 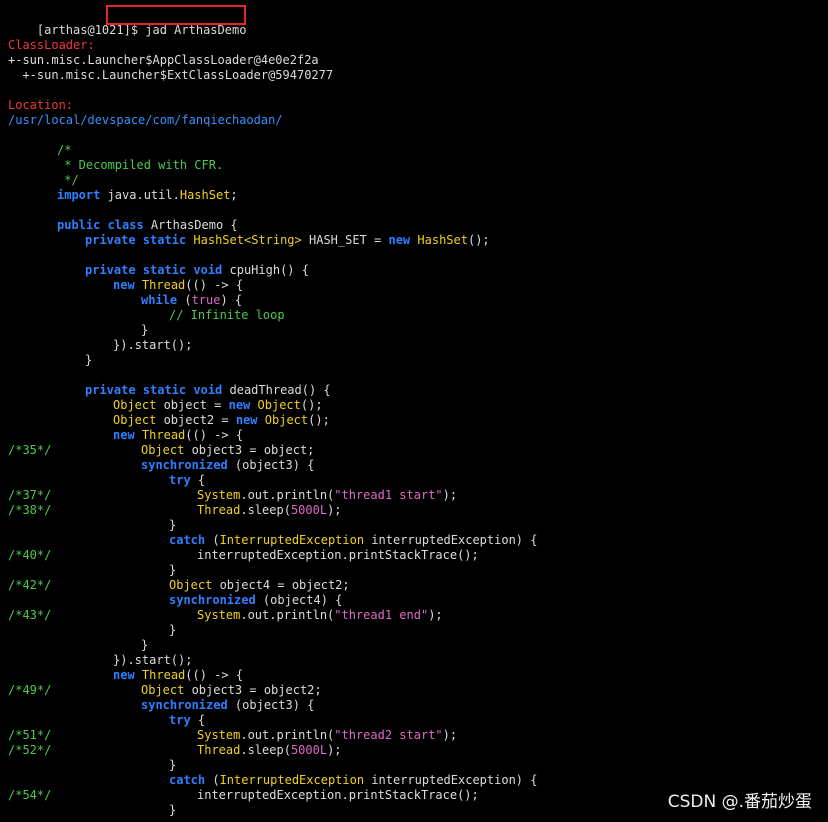 What do you see at coordinates (292, 540) in the screenshot?
I see `code-token: InterruptedException` at bounding box center [292, 540].